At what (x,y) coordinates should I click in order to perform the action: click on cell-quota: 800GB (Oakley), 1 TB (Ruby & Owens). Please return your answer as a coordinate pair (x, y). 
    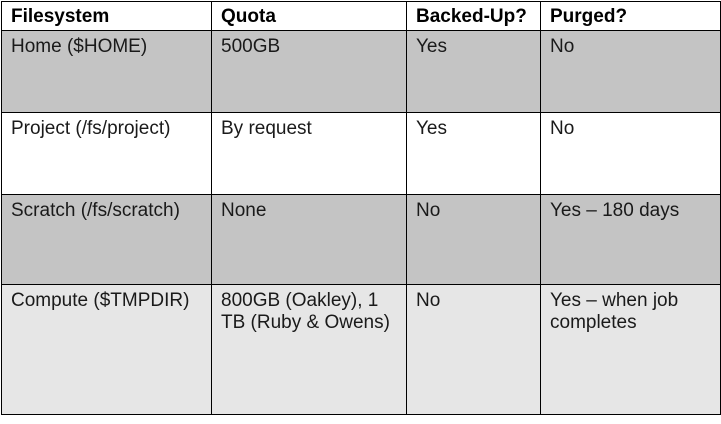
    Looking at the image, I should click on (309, 349).